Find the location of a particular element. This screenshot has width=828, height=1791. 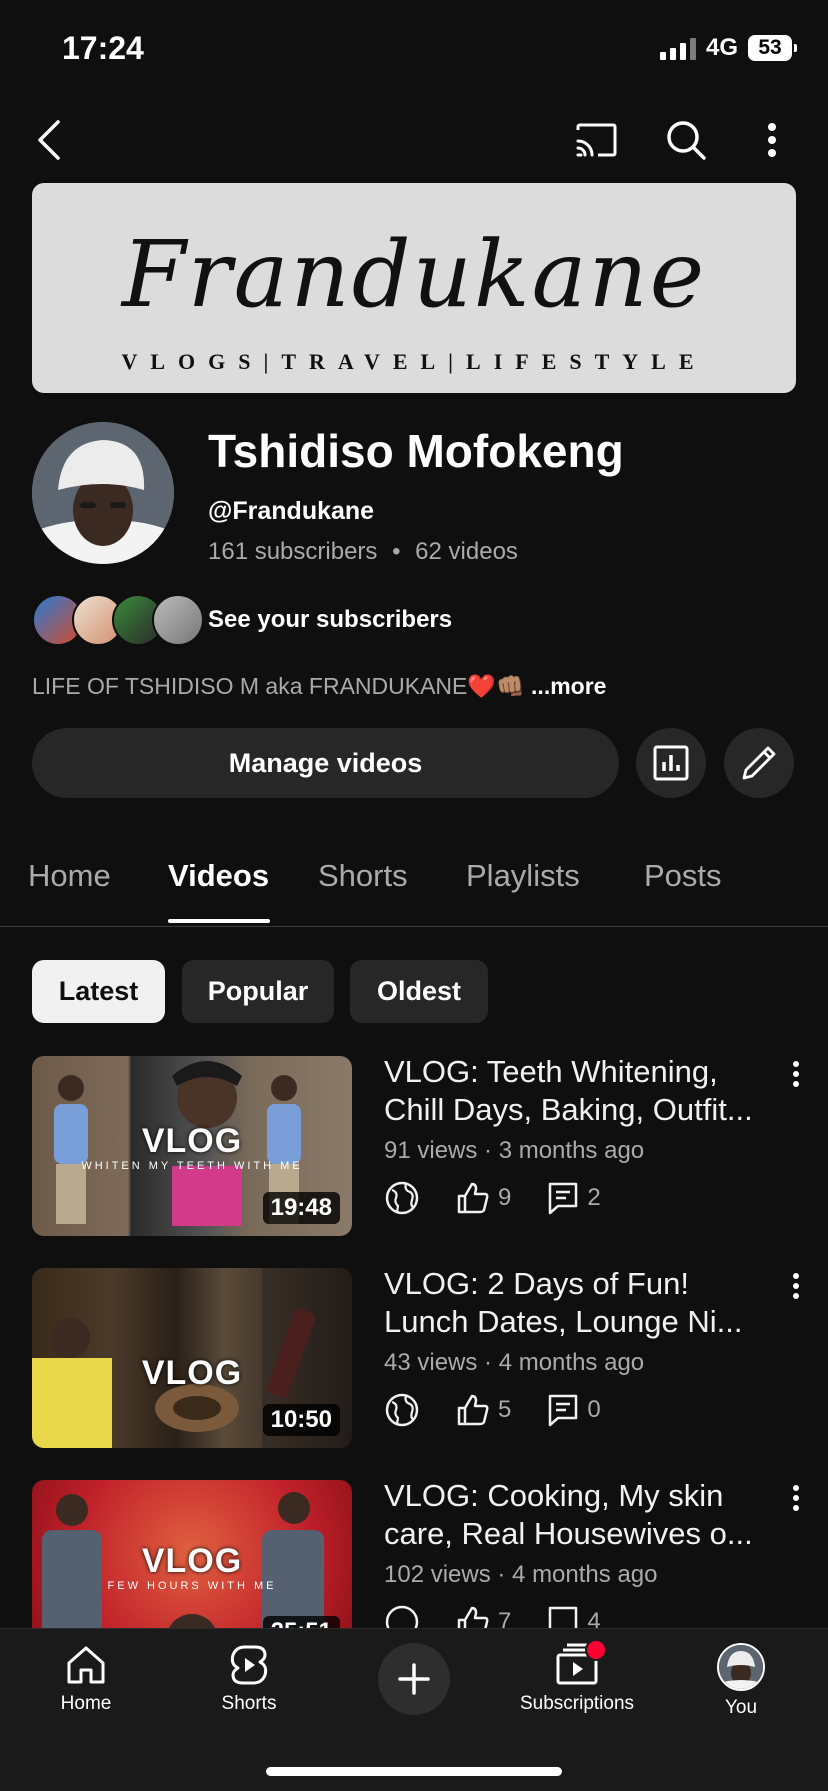

pencil-icon is located at coordinates (759, 763).